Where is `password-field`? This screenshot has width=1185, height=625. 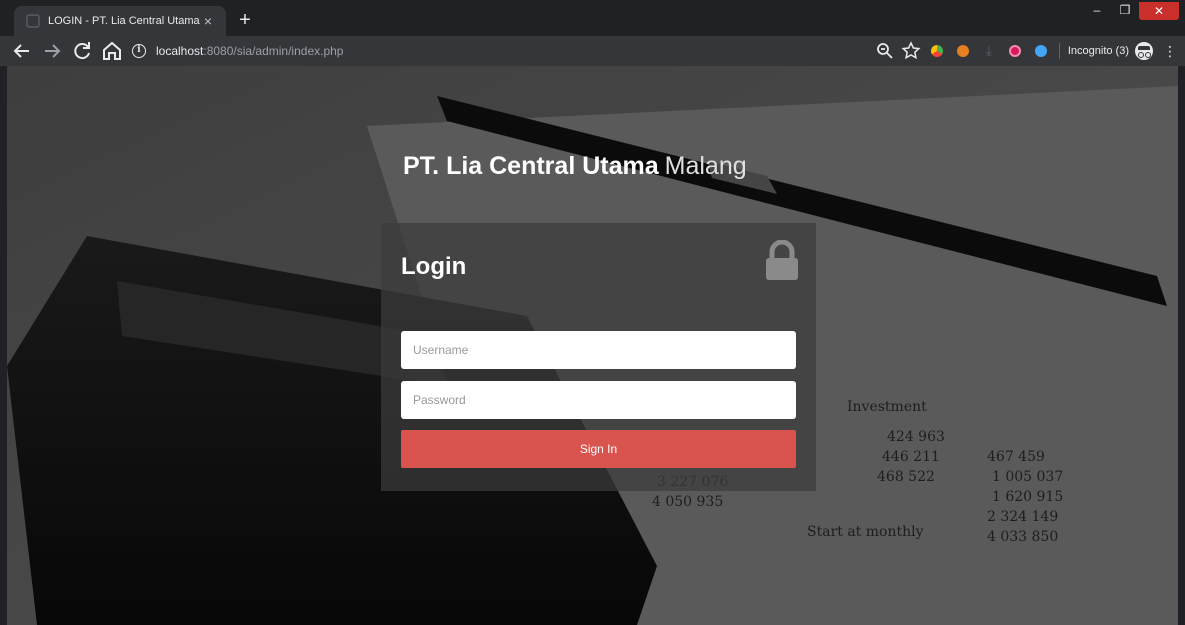 password-field is located at coordinates (598, 400).